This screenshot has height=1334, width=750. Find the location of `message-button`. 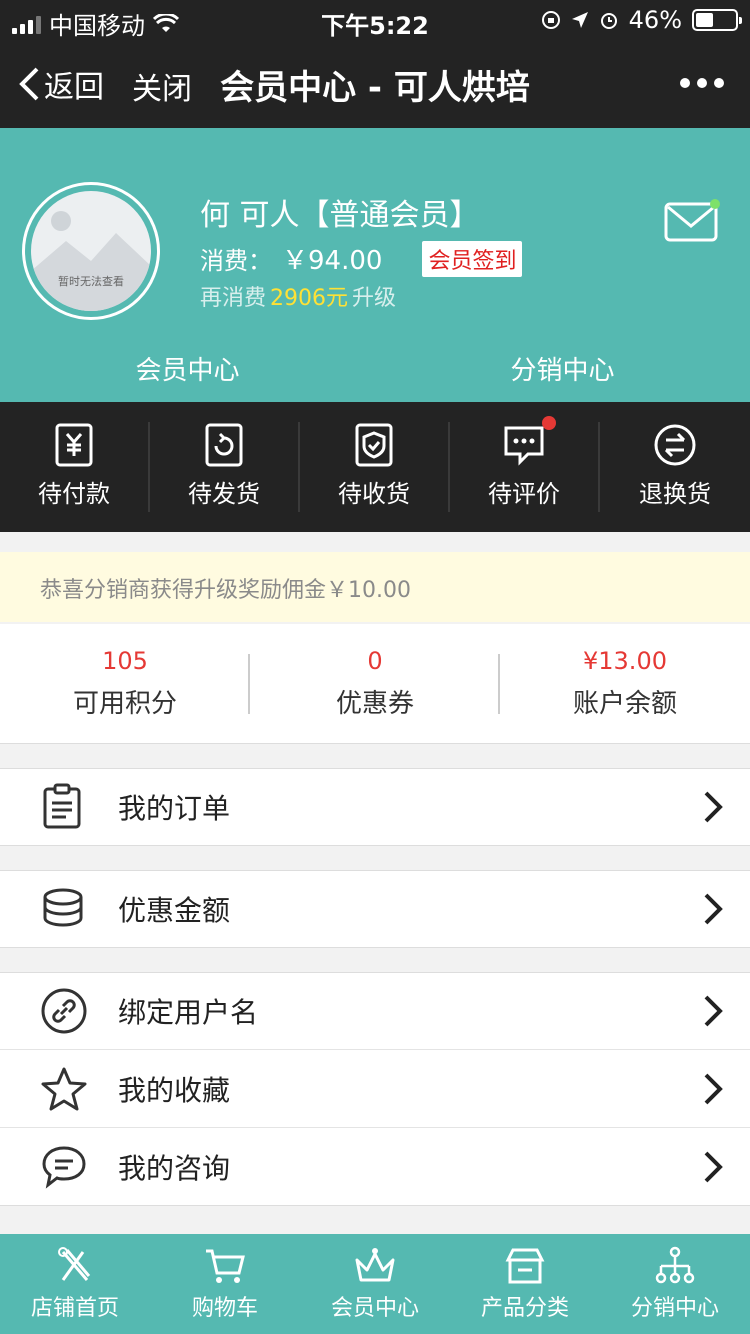

message-button is located at coordinates (692, 220).